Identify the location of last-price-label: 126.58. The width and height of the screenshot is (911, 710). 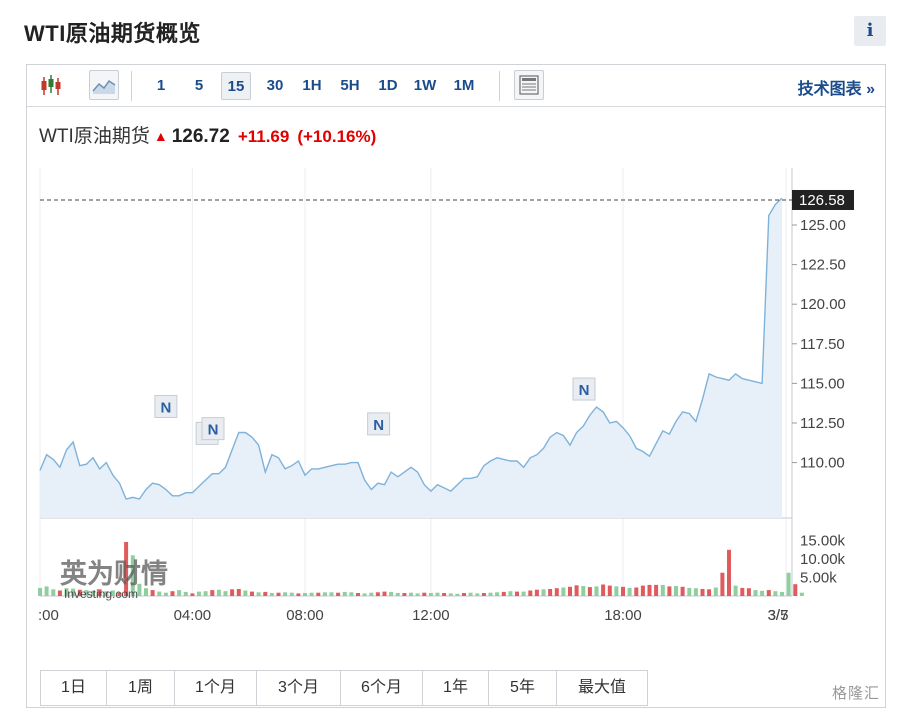
(822, 200).